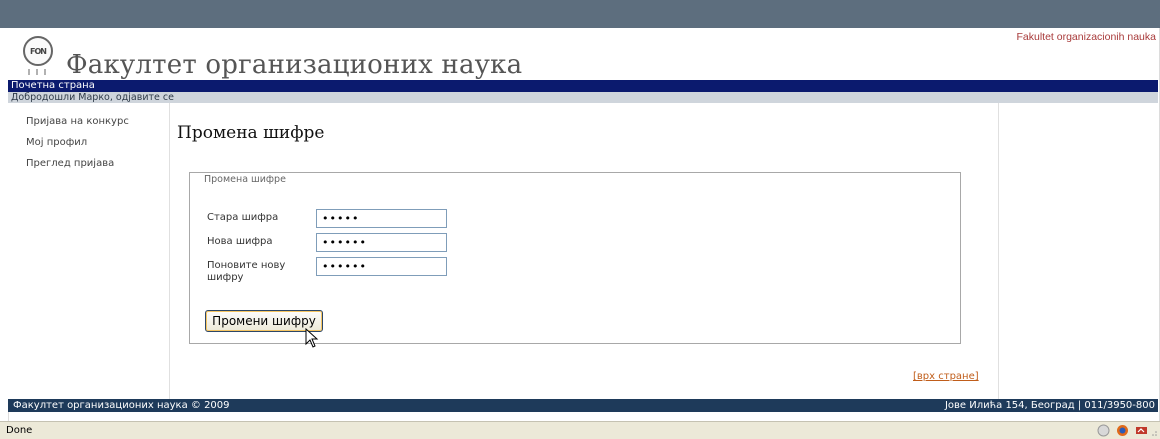  I want to click on firefox-icon, so click(1122, 430).